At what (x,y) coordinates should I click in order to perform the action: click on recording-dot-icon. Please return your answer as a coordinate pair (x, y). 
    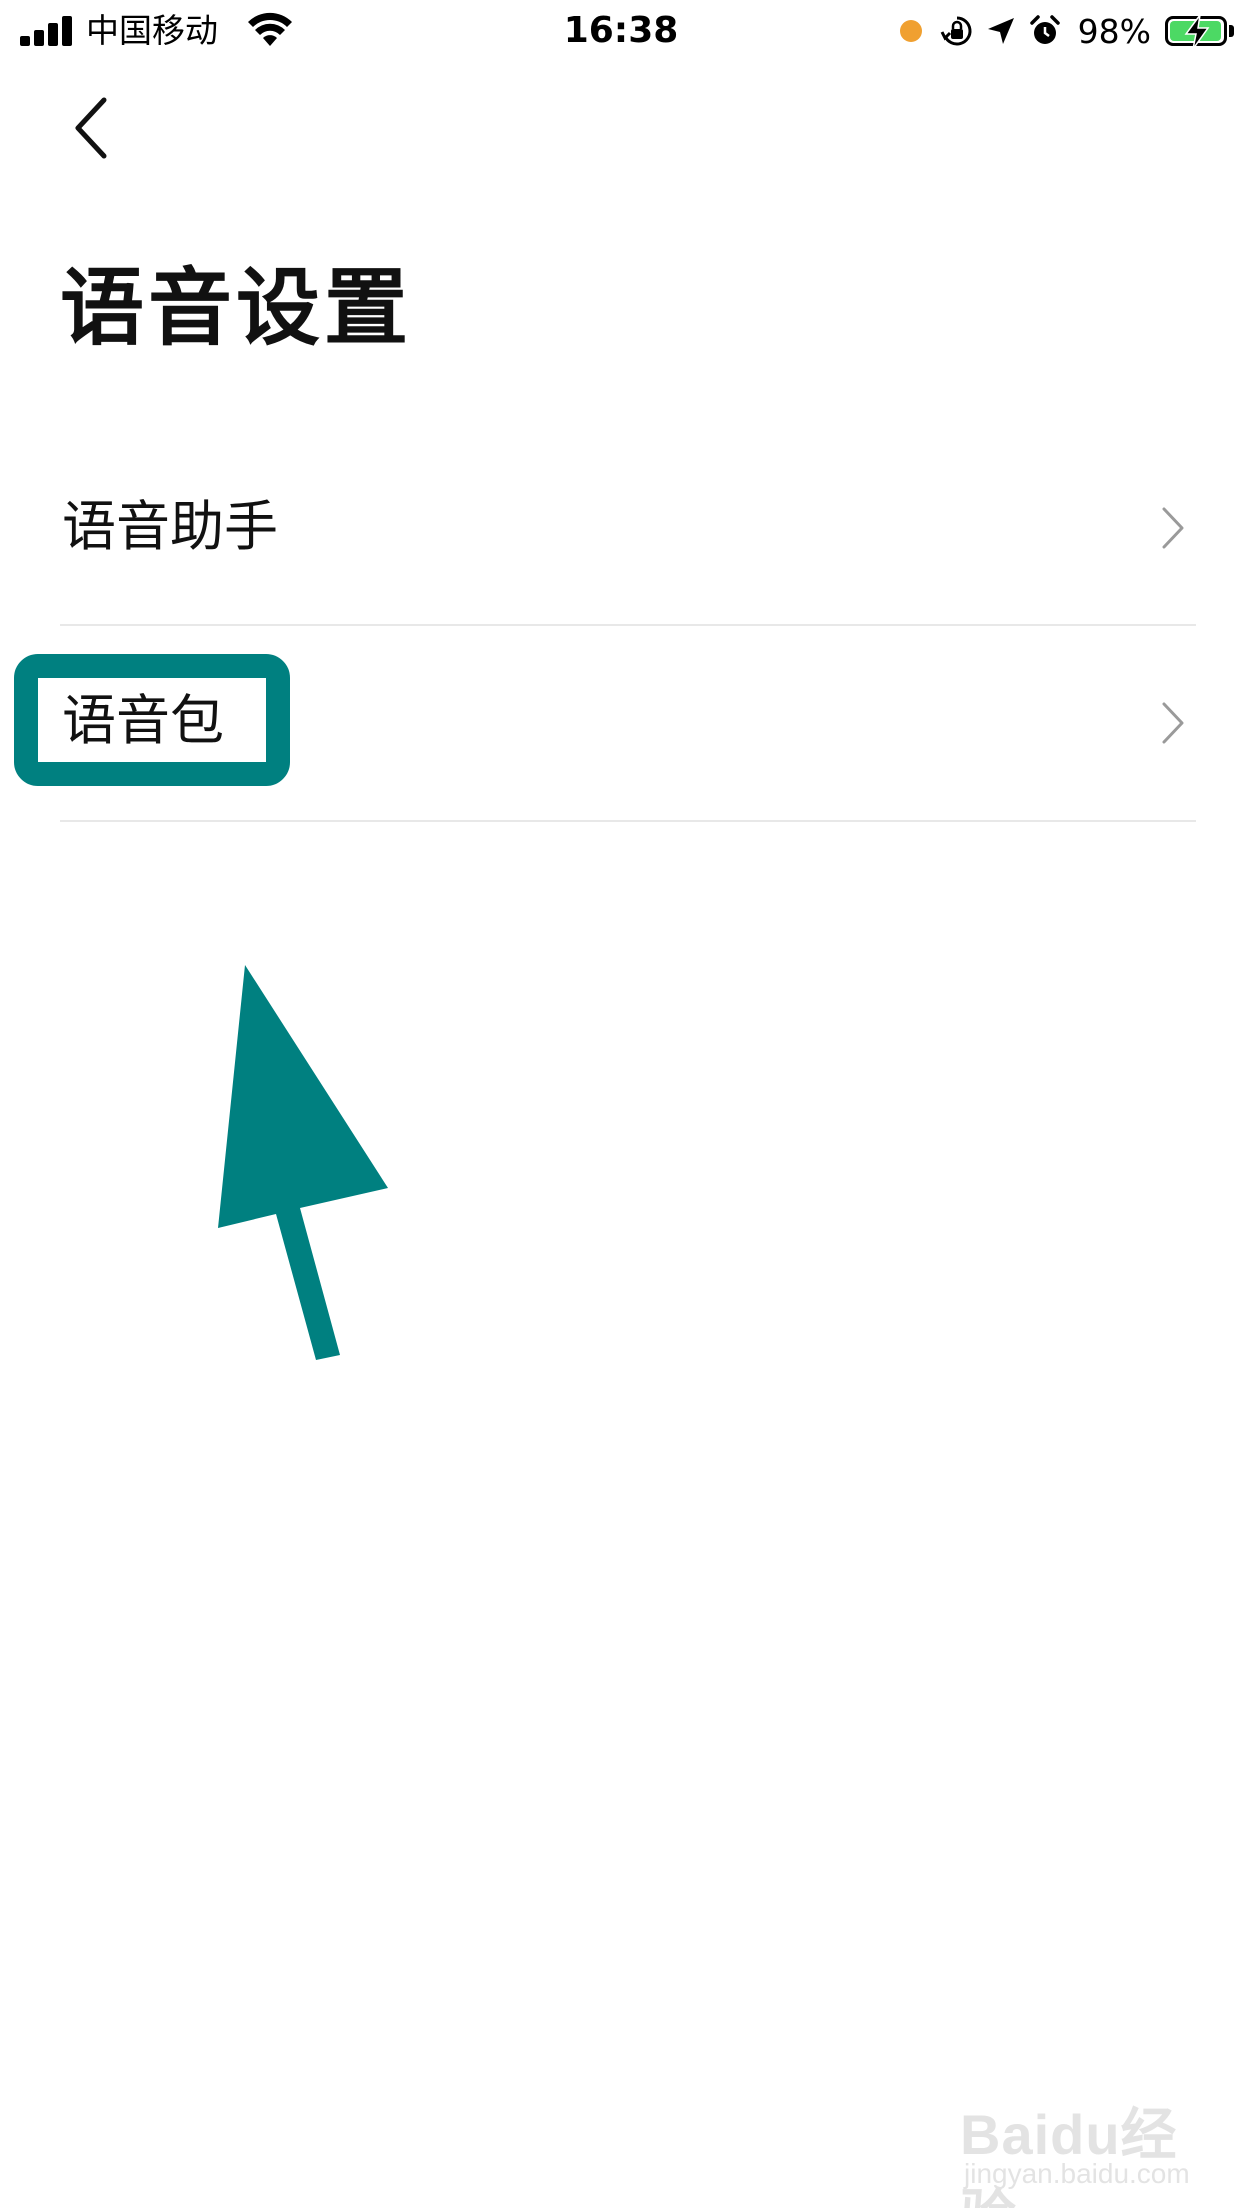
    Looking at the image, I should click on (910, 31).